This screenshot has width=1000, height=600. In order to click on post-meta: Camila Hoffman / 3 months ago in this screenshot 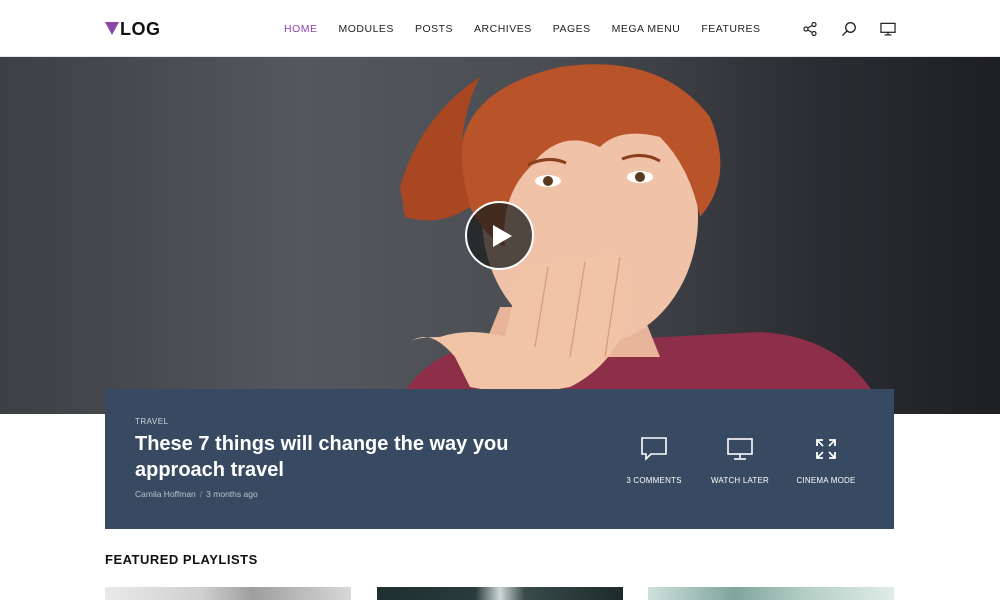, I will do `click(196, 494)`.